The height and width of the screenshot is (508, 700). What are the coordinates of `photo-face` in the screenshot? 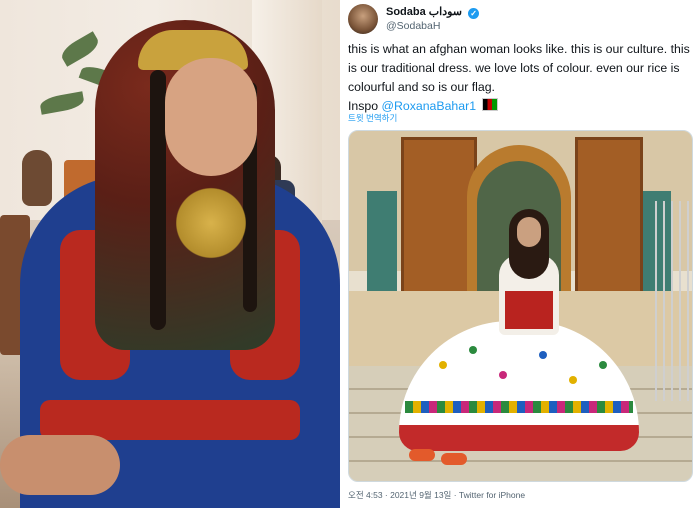 It's located at (211, 117).